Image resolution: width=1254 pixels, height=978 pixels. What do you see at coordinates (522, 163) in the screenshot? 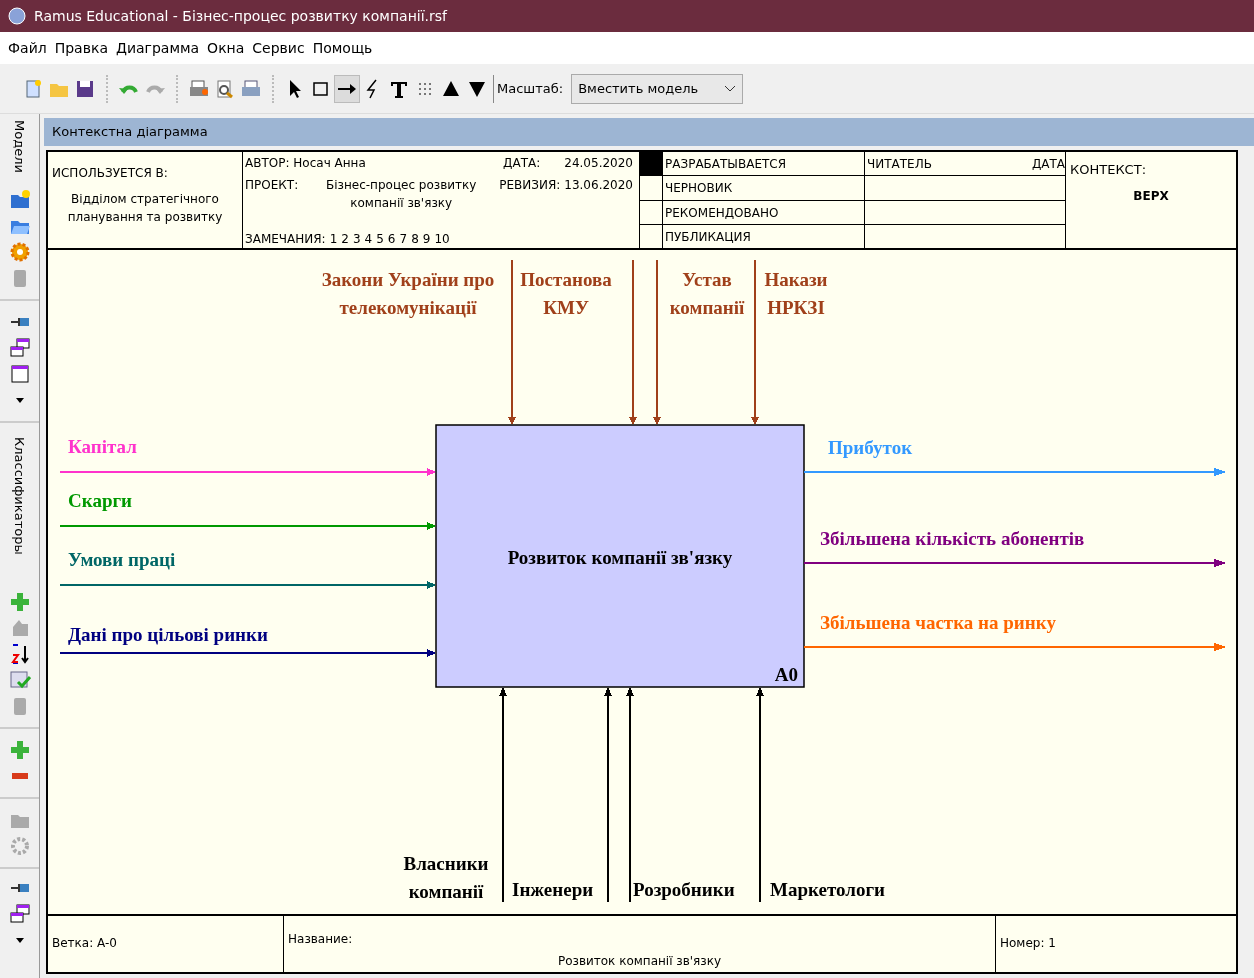
I see `date-label: ДАТА:` at bounding box center [522, 163].